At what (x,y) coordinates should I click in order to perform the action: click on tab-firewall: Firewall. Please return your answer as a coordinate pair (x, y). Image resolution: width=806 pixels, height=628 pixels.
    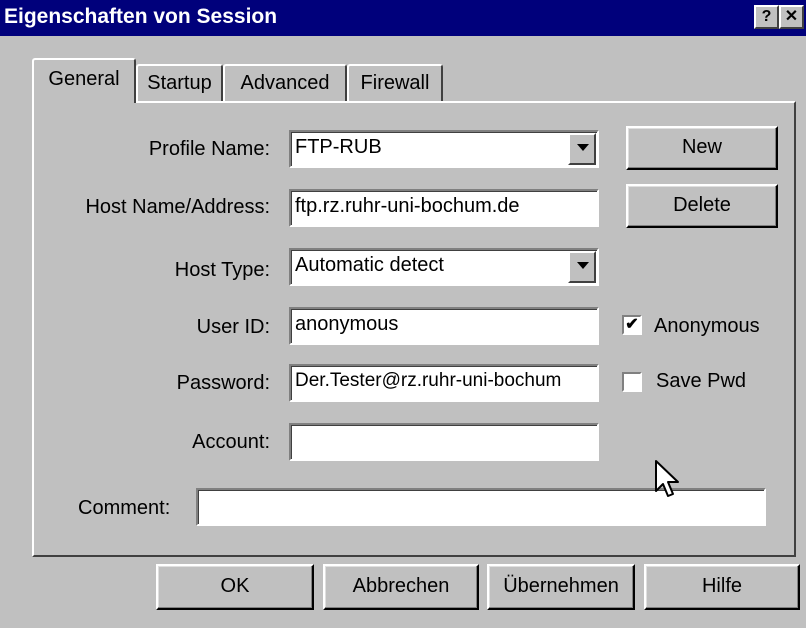
    Looking at the image, I should click on (395, 83).